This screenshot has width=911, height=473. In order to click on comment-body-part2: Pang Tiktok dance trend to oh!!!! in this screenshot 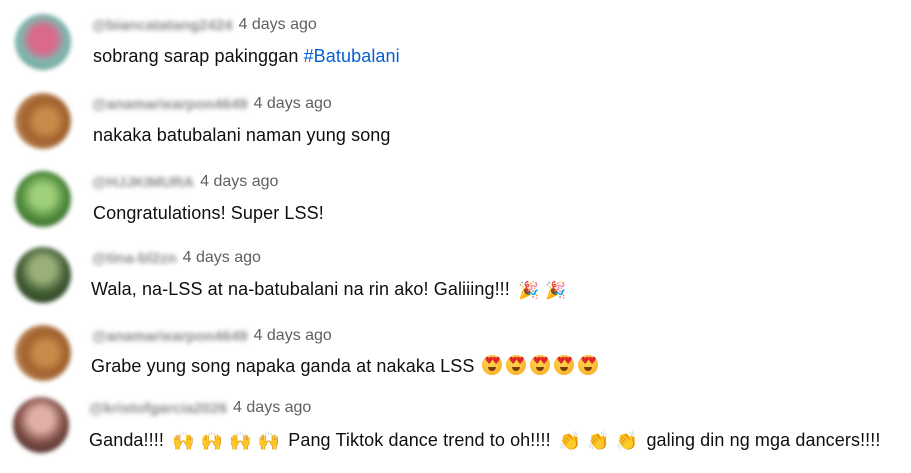, I will do `click(419, 440)`.